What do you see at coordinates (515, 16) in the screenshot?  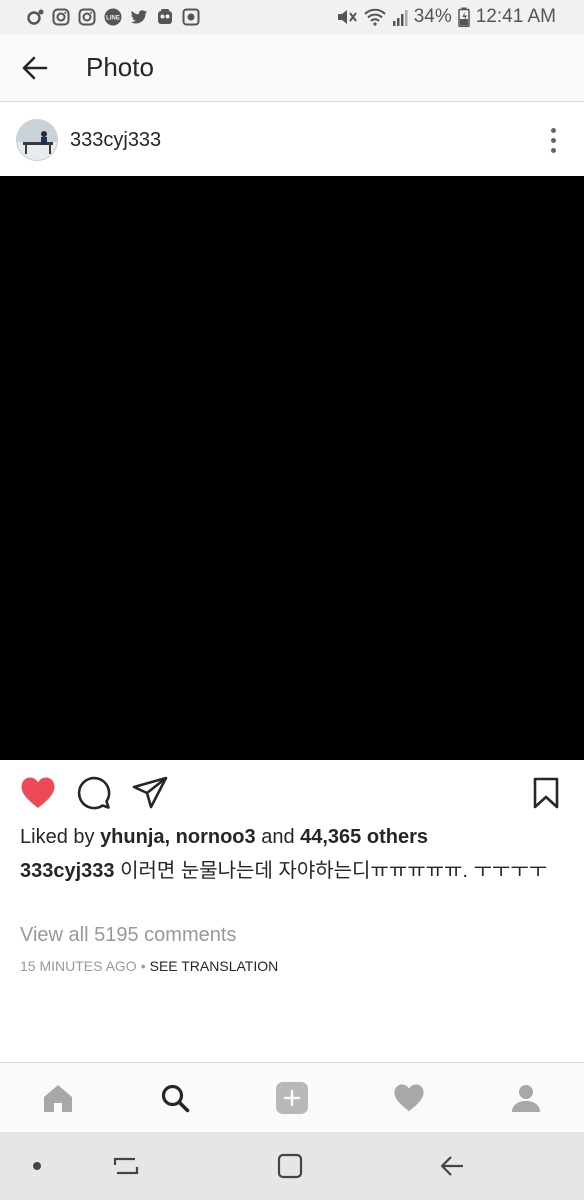 I see `clock: 12:41 AM` at bounding box center [515, 16].